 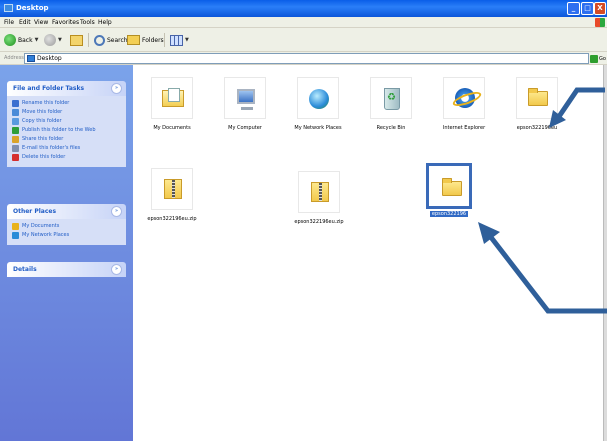 I want to click on back-label: Back, so click(x=25, y=40).